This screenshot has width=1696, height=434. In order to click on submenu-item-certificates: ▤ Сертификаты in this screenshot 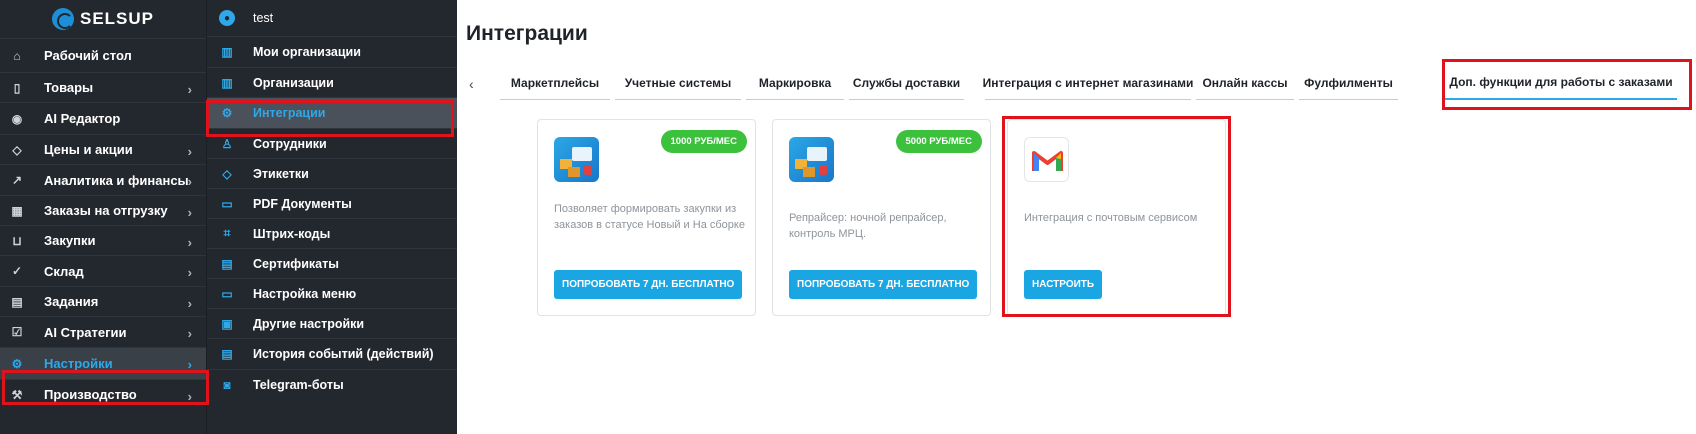, I will do `click(332, 263)`.